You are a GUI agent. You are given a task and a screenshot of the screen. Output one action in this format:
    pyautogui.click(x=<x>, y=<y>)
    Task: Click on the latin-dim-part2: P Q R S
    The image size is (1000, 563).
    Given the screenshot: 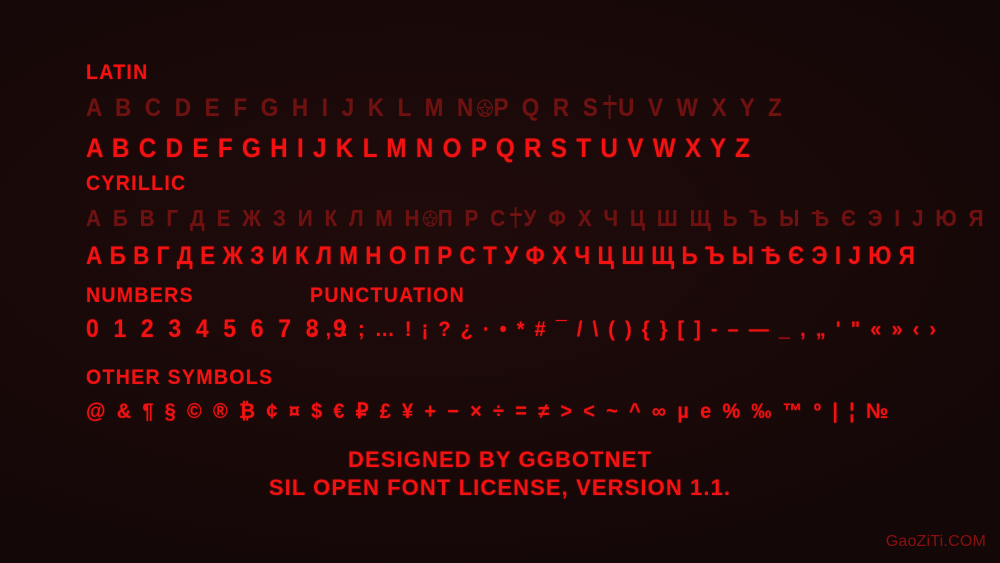 What is the action you would take?
    pyautogui.click(x=547, y=108)
    